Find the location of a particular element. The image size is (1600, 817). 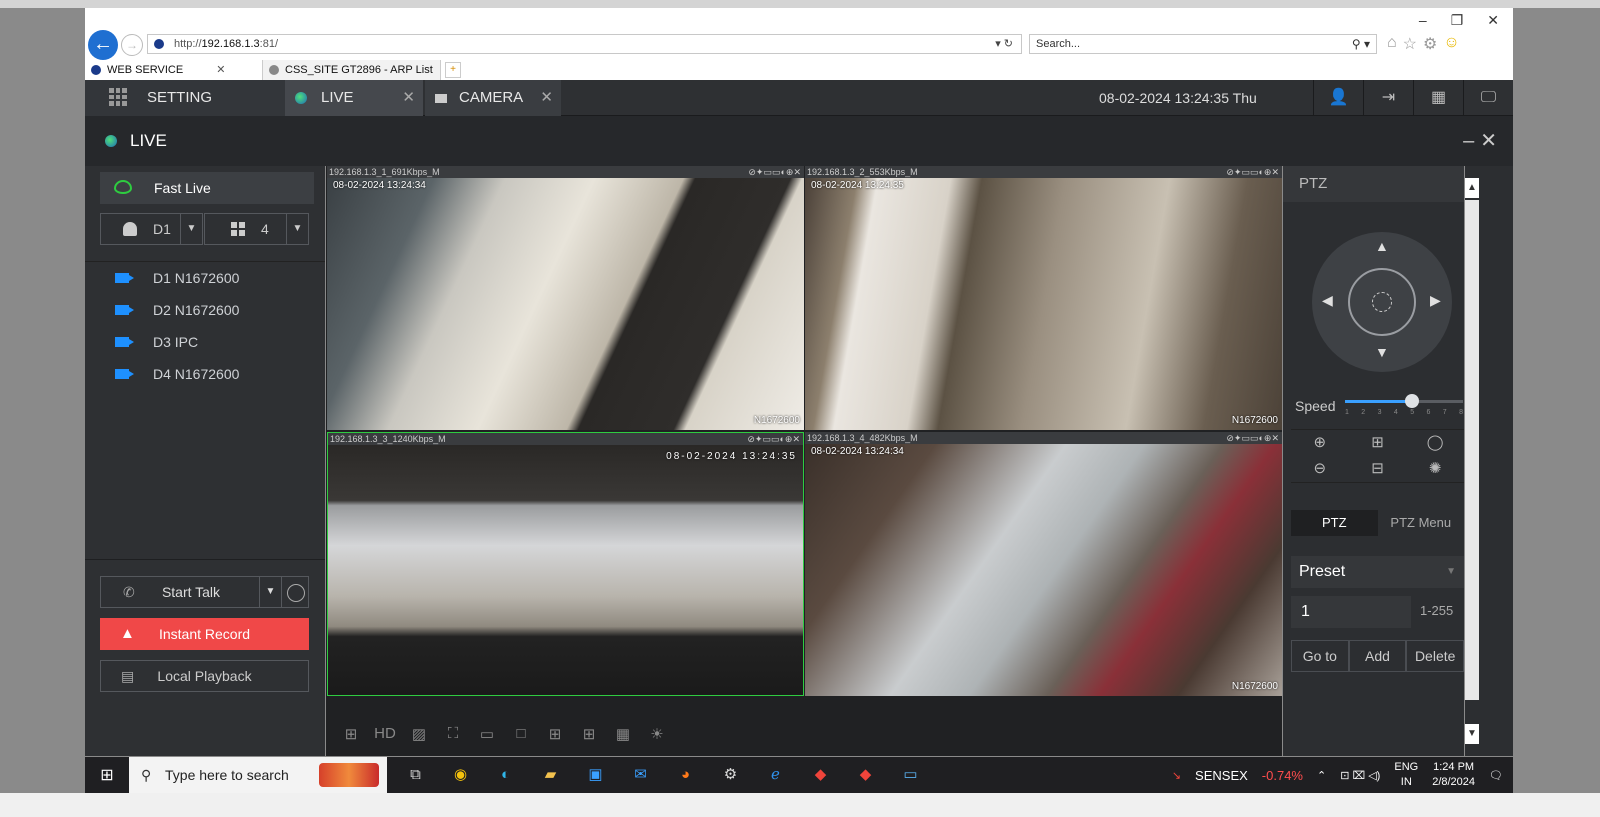

osd-camera-name: N1672600 is located at coordinates (1254, 686).